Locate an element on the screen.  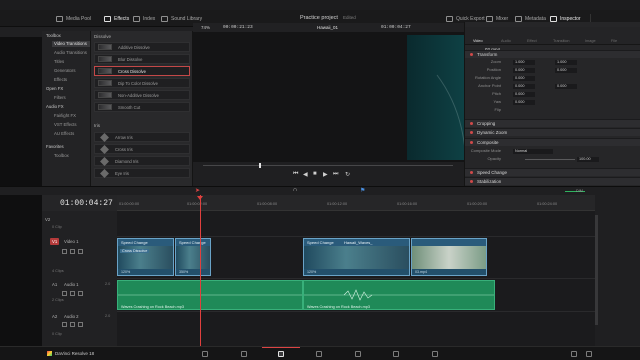
effect-smooth-cut: Smooth Cut is located at coordinates (142, 107).